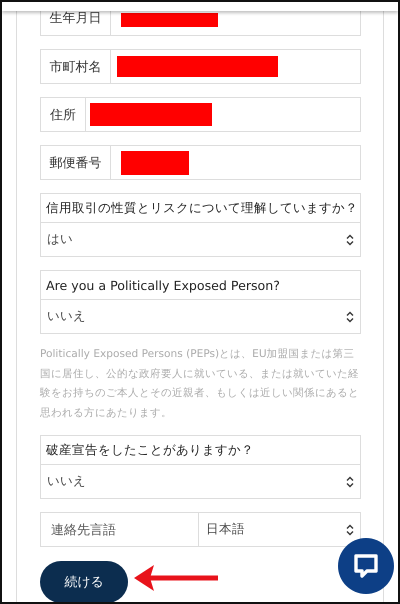 The height and width of the screenshot is (604, 400). I want to click on field-label: 生年月日, so click(76, 18).